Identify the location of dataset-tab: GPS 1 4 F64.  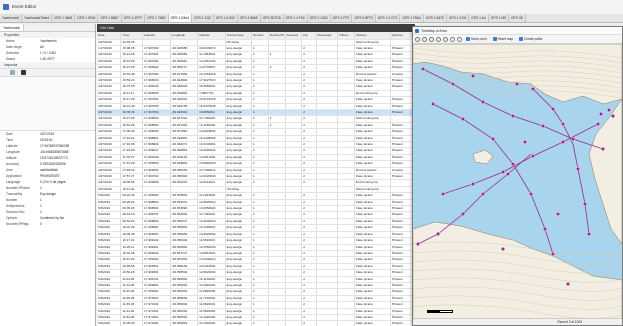
(295, 18).